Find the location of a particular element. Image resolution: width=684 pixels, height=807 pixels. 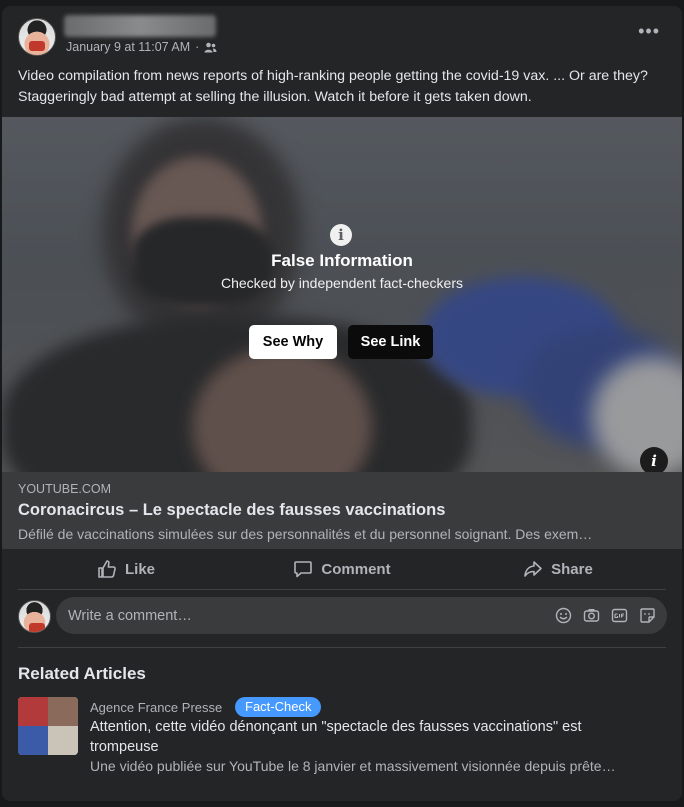

link-domain: YOUTUBE.COM is located at coordinates (65, 489).